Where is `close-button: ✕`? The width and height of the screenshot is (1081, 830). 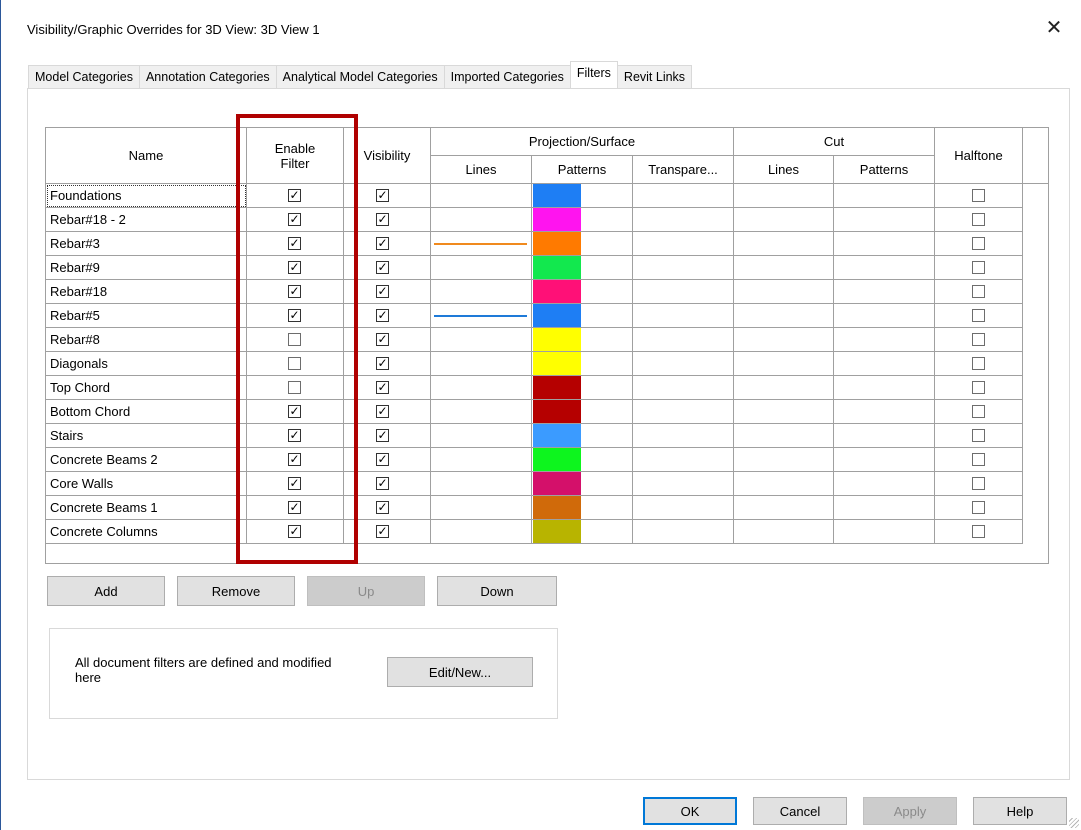
close-button: ✕ is located at coordinates (1054, 27).